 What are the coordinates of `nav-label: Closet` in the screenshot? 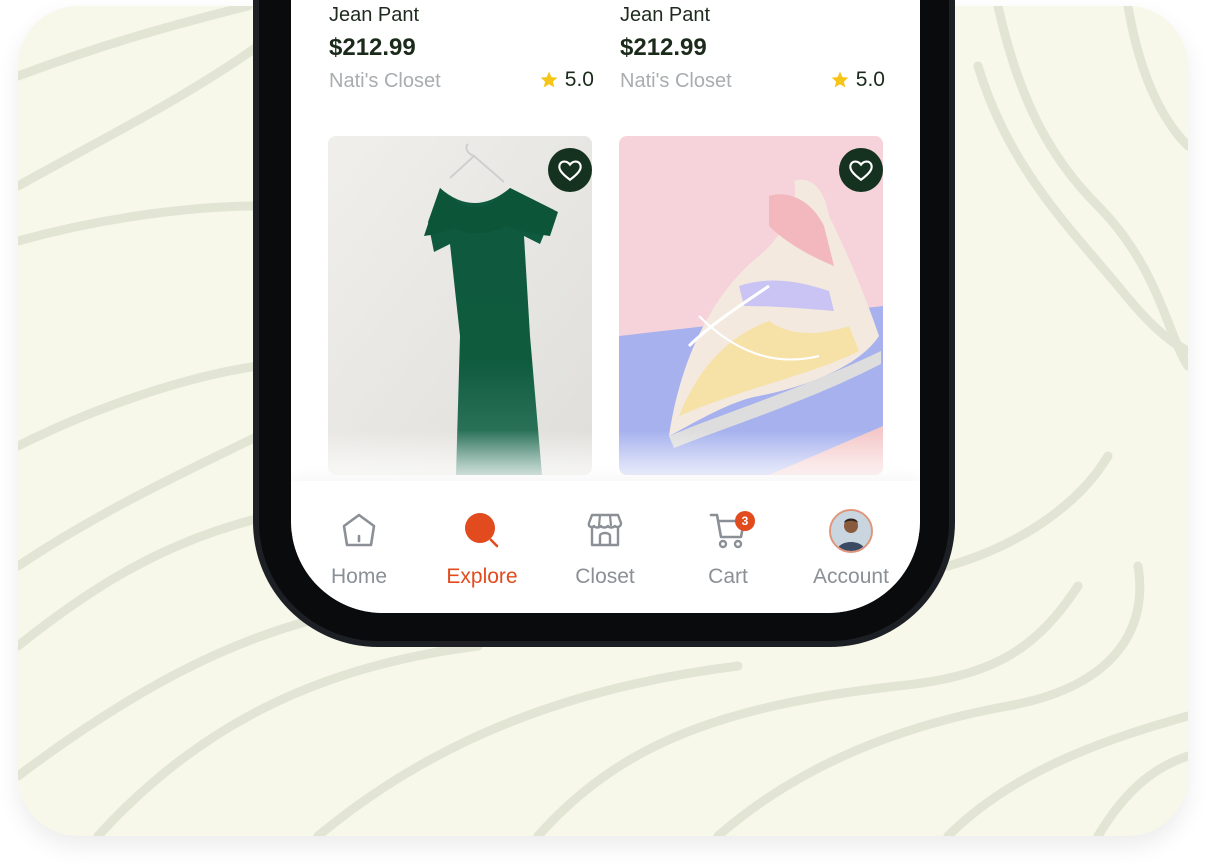 It's located at (605, 576).